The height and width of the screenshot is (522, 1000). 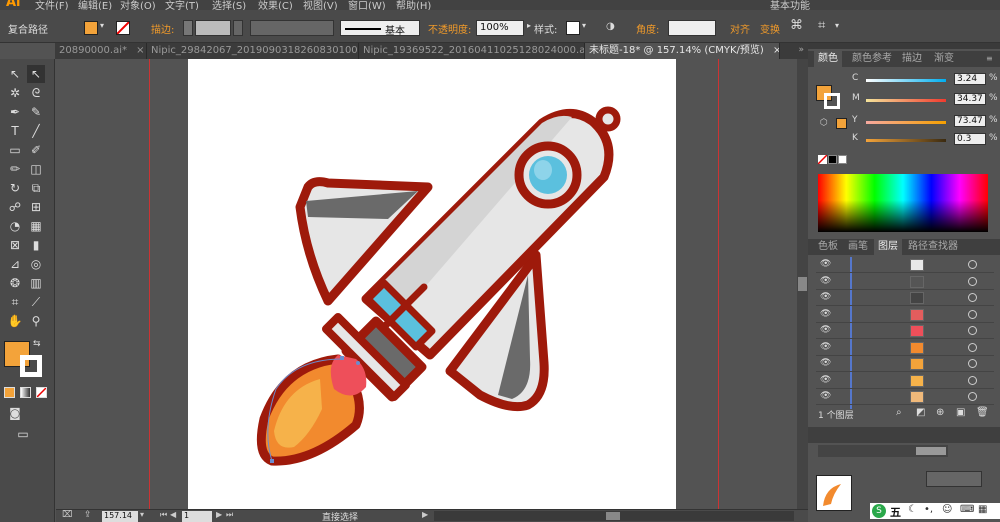 What do you see at coordinates (36, 131) in the screenshot?
I see `line-tool-icon: ╱` at bounding box center [36, 131].